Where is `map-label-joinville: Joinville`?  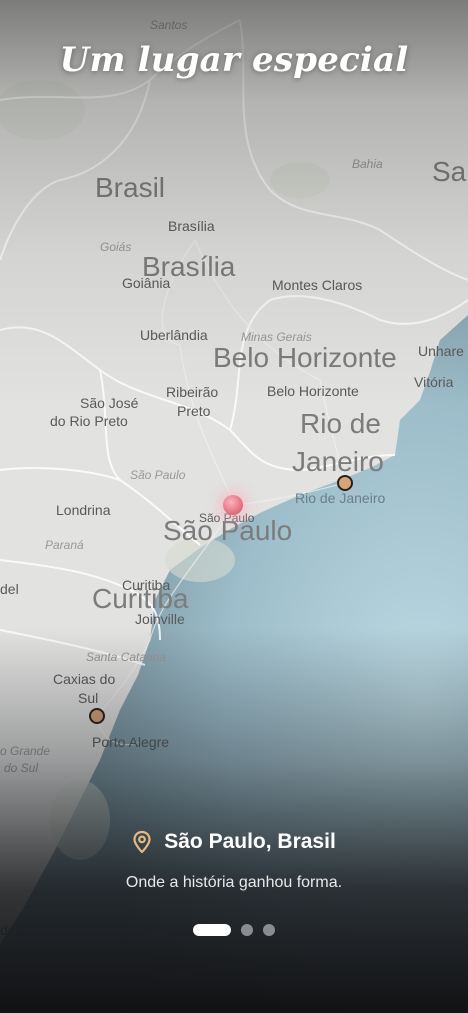
map-label-joinville: Joinville is located at coordinates (160, 619).